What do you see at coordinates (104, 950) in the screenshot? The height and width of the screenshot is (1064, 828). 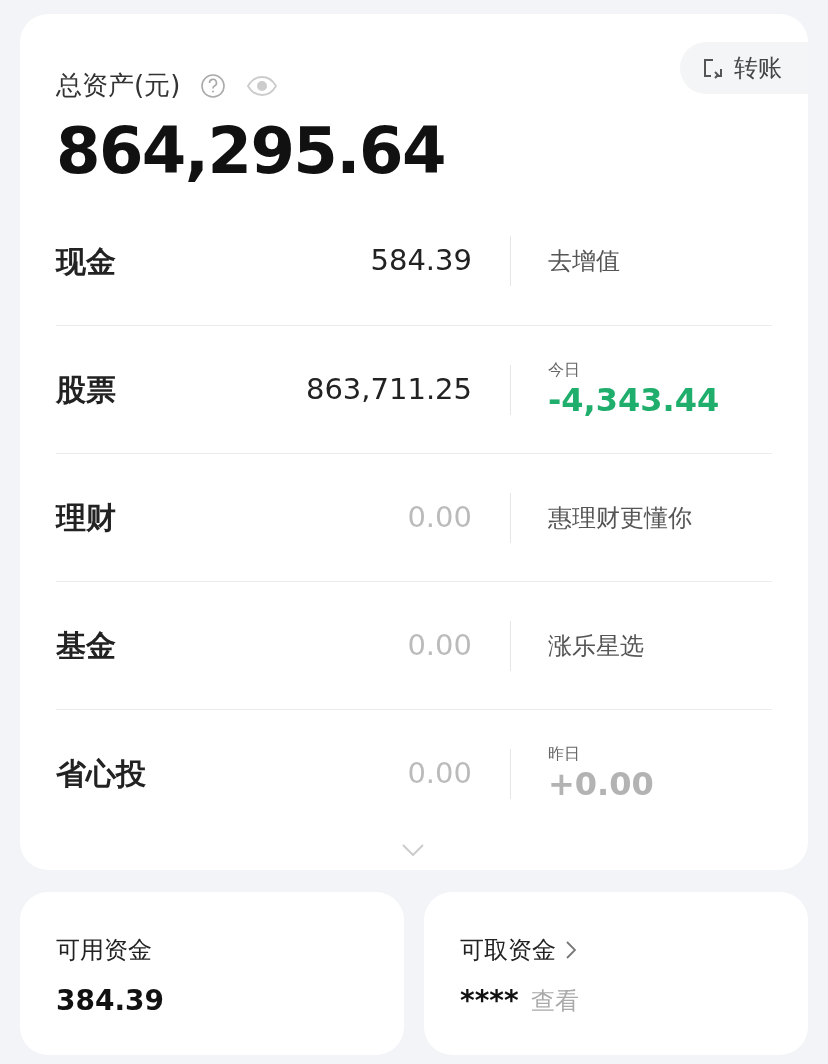 I see `funds-label: 可用资金` at bounding box center [104, 950].